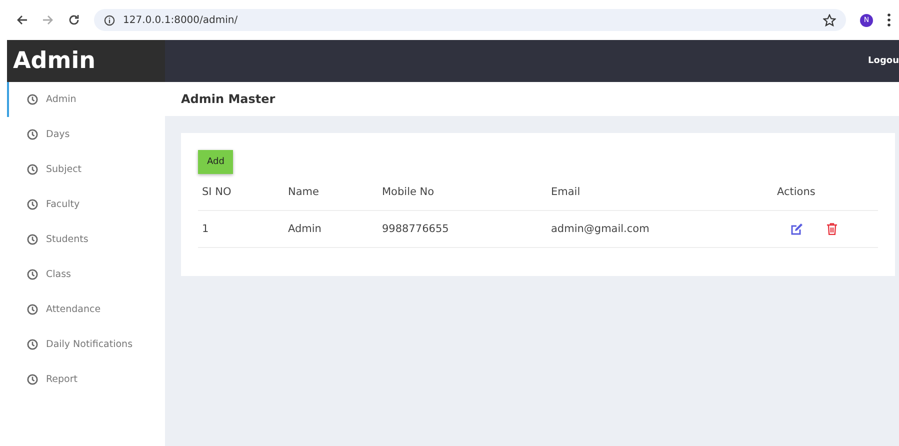 The image size is (899, 446). What do you see at coordinates (228, 99) in the screenshot?
I see `page-title: Admin Master` at bounding box center [228, 99].